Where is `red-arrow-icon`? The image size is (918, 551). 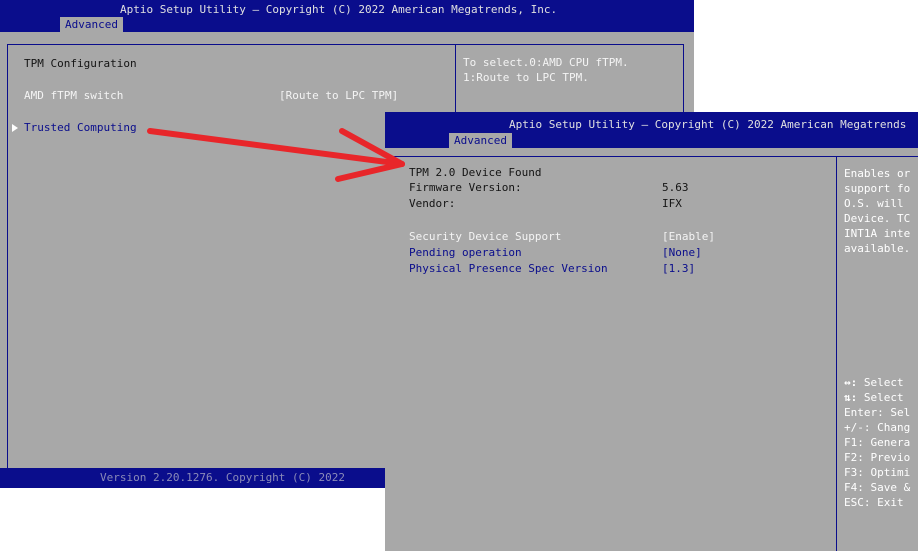
red-arrow-icon is located at coordinates (276, 155).